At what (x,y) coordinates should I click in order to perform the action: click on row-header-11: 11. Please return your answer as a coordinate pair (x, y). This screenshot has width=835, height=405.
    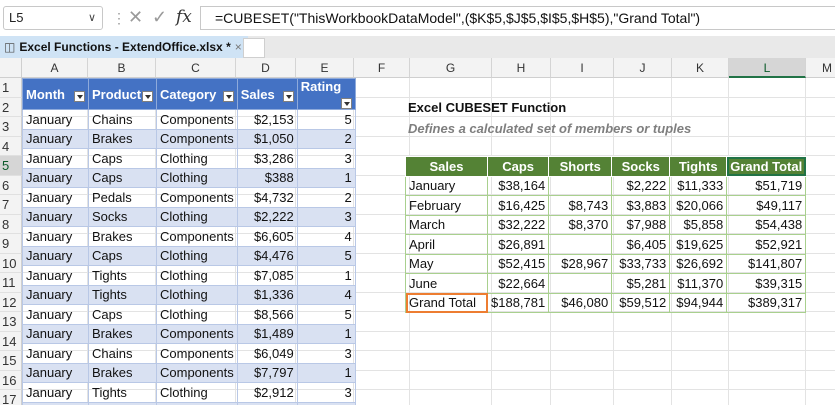
    Looking at the image, I should click on (11, 283).